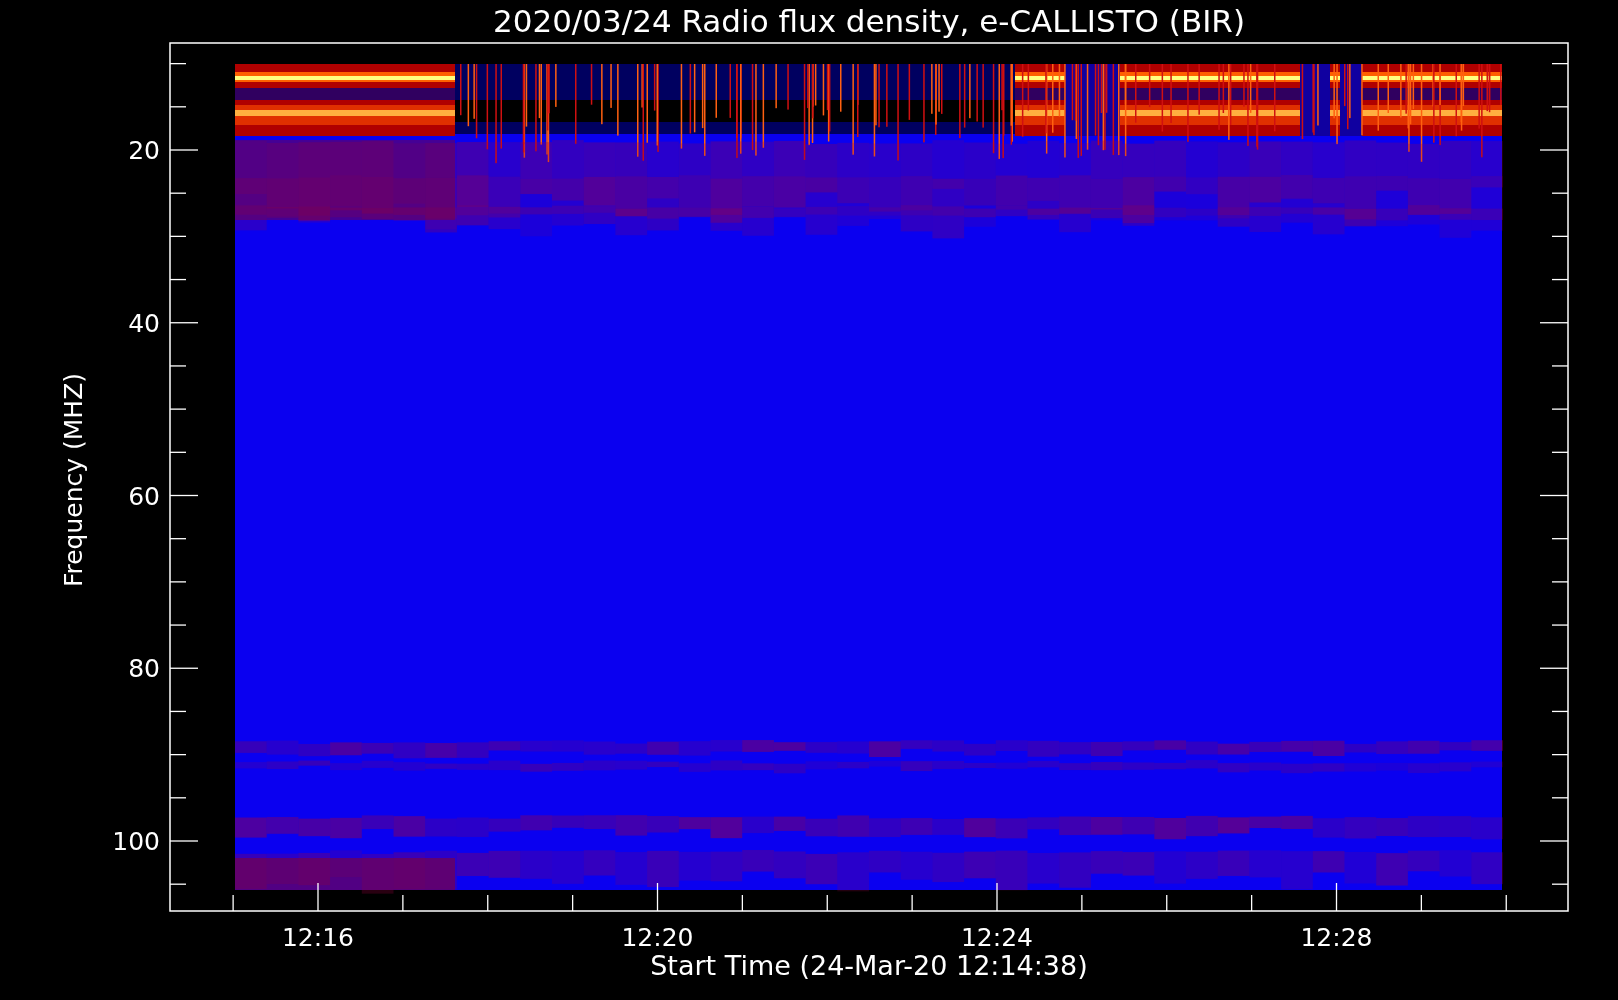 The image size is (1618, 1000). What do you see at coordinates (318, 937) in the screenshot?
I see `tick-label: 12:16` at bounding box center [318, 937].